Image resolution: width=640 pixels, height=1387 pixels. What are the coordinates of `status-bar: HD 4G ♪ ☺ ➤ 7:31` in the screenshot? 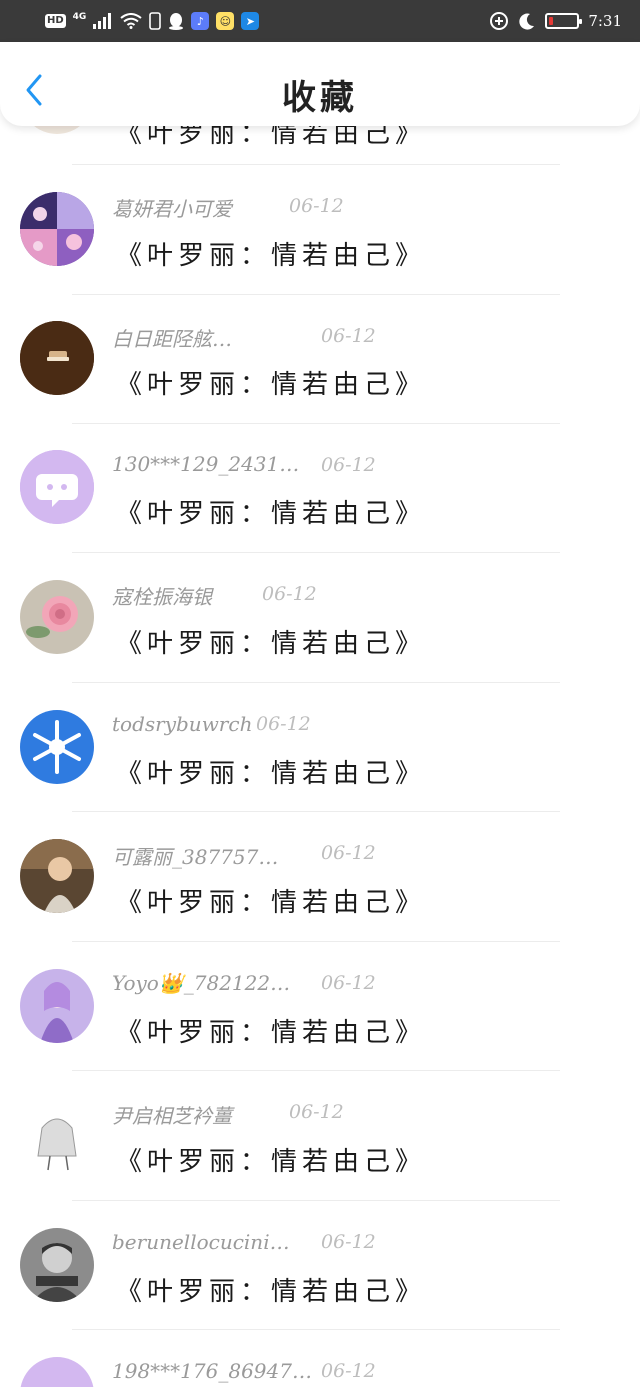 It's located at (320, 21).